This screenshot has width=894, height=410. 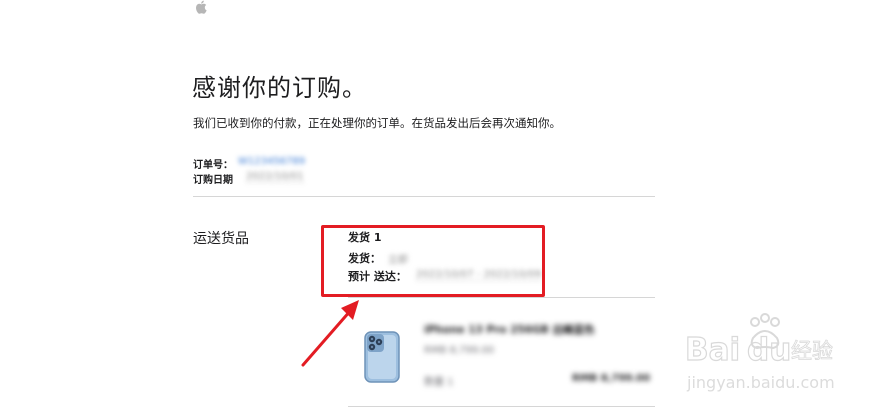 I want to click on product-divider-bottom, so click(x=501, y=406).